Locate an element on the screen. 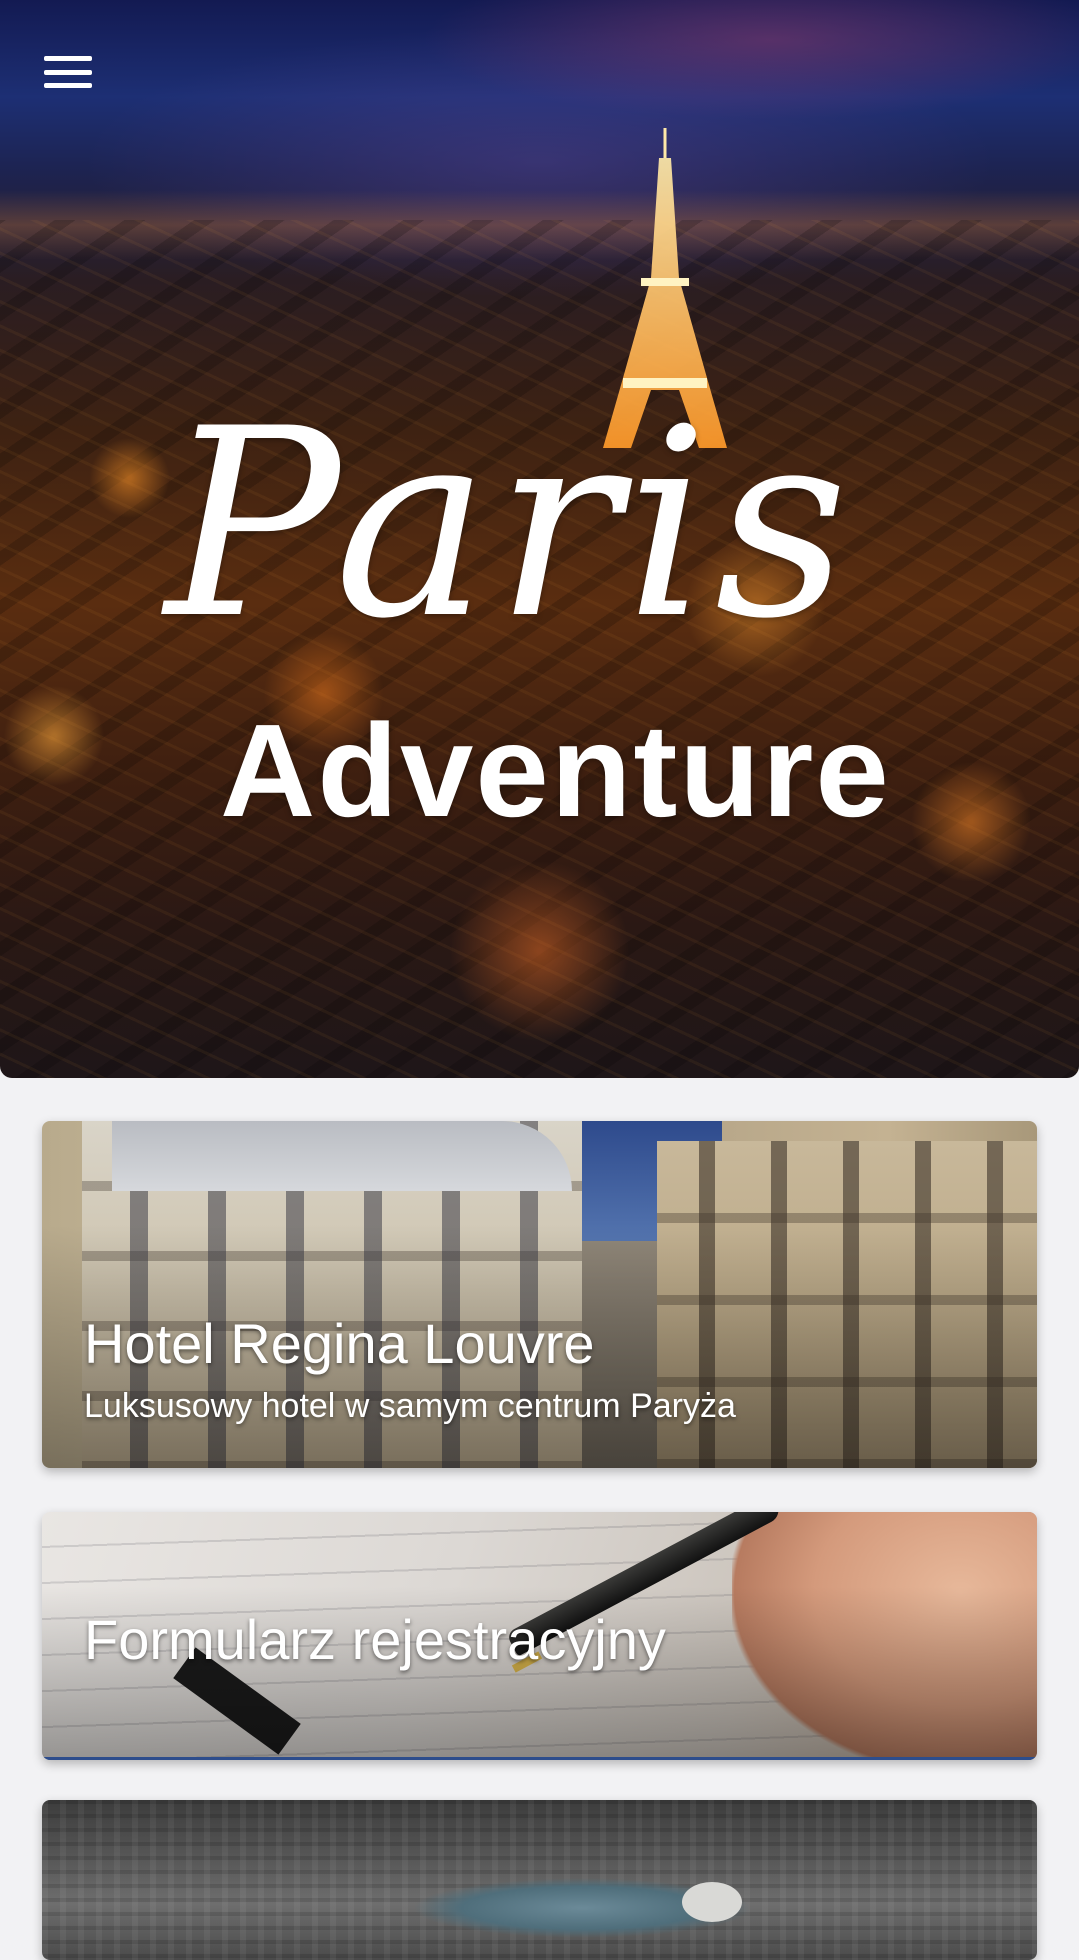  card-title: Hotel Regina Louvre is located at coordinates (339, 1343).